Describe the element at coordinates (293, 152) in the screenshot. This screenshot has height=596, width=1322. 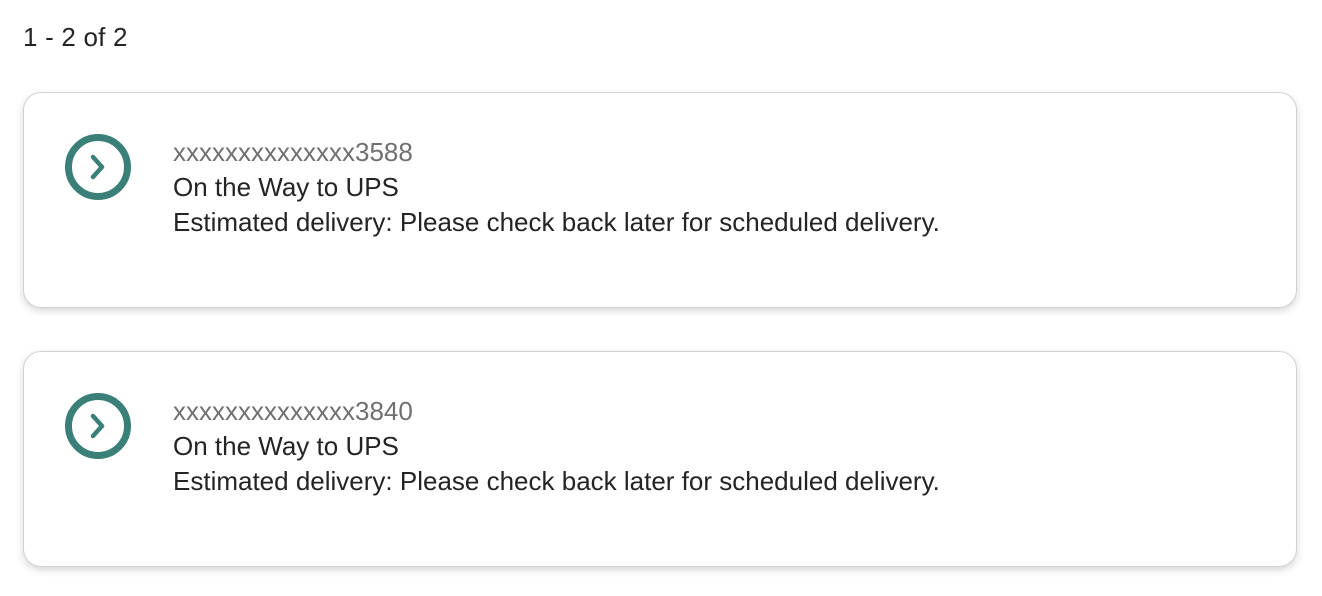
I see `tracking-number: xxxxxxxxxxxxxx3588` at that location.